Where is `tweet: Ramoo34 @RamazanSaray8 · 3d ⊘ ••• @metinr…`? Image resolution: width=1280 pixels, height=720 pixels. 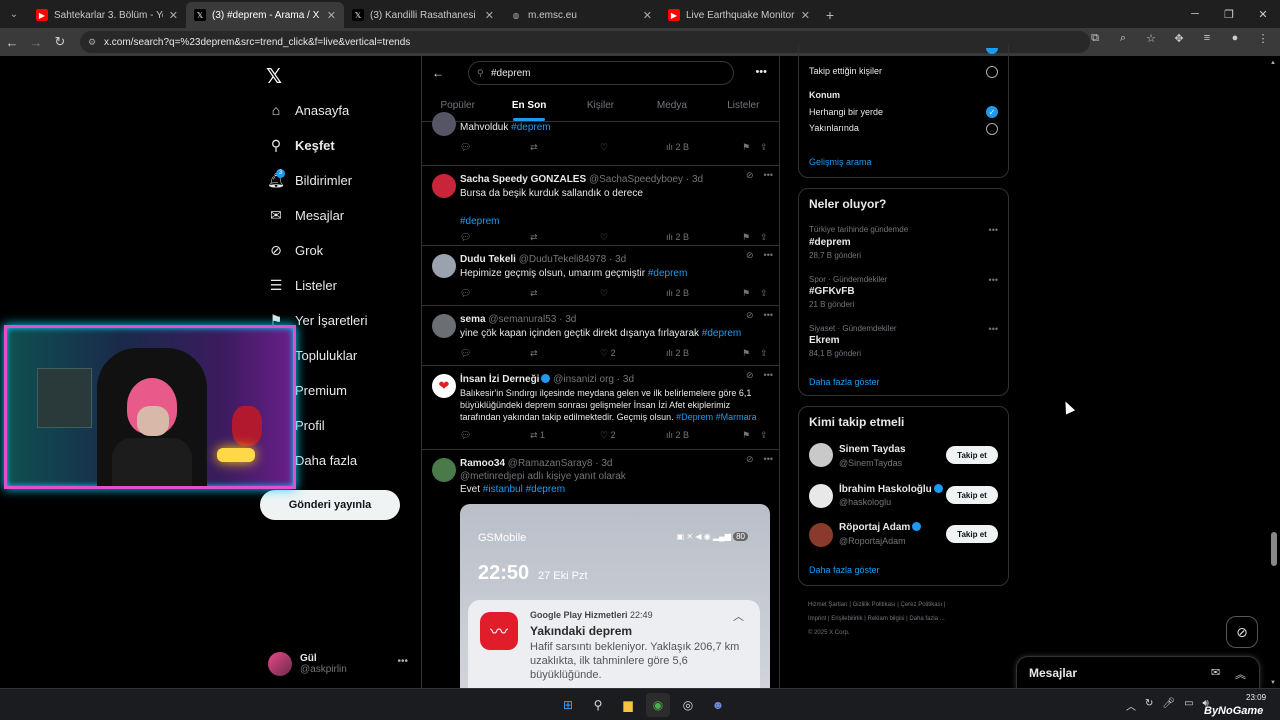 tweet: Ramoo34 @RamazanSaray8 · 3d ⊘ ••• @metinr… is located at coordinates (600, 569).